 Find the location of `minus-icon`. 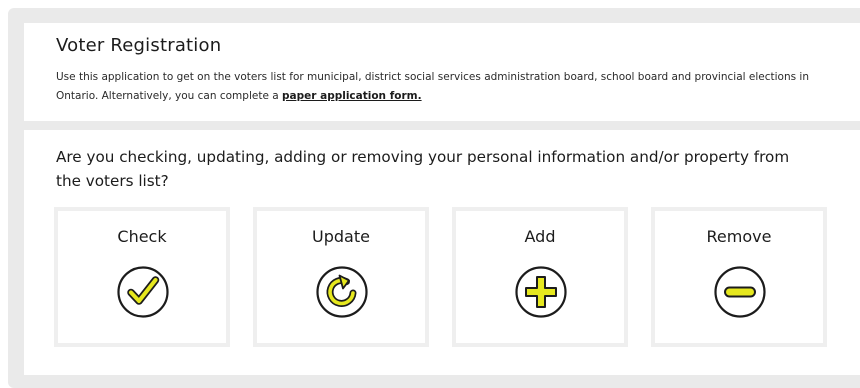

minus-icon is located at coordinates (740, 292).